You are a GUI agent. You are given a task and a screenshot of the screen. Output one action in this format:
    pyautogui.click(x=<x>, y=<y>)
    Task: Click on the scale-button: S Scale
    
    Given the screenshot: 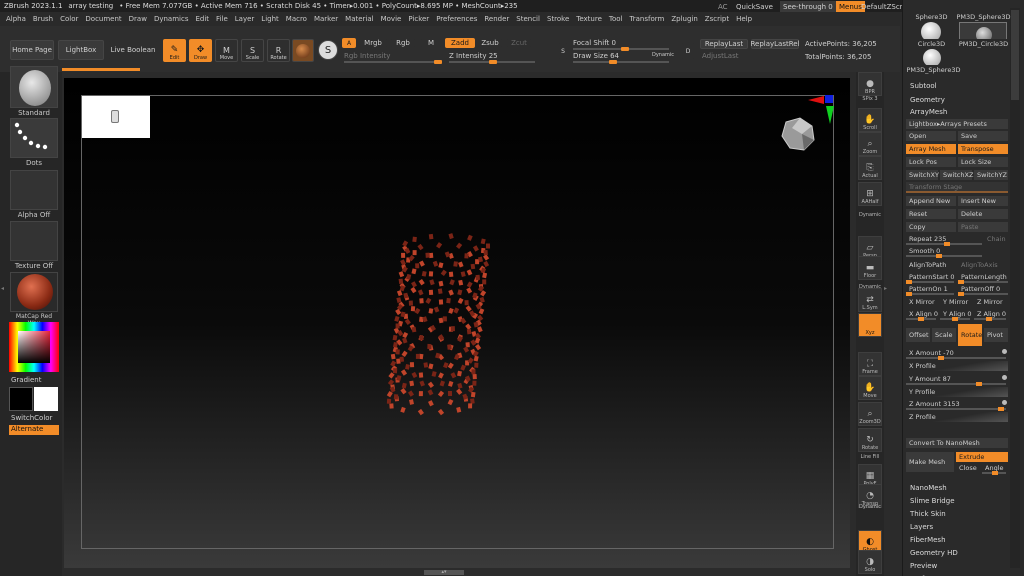 What is the action you would take?
    pyautogui.click(x=252, y=50)
    